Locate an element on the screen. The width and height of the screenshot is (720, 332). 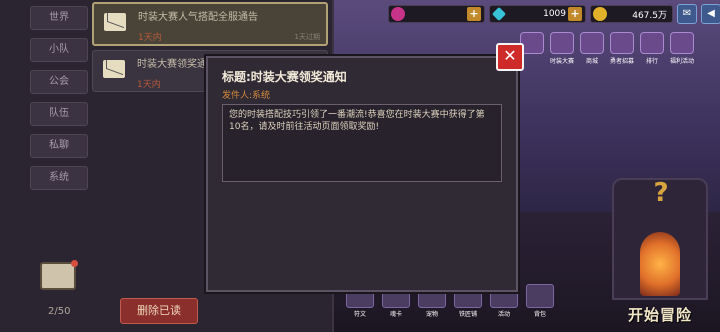
mail-item: 时装大赛人气搭配全服通告 1天内 1天过期 is located at coordinates (210, 24).